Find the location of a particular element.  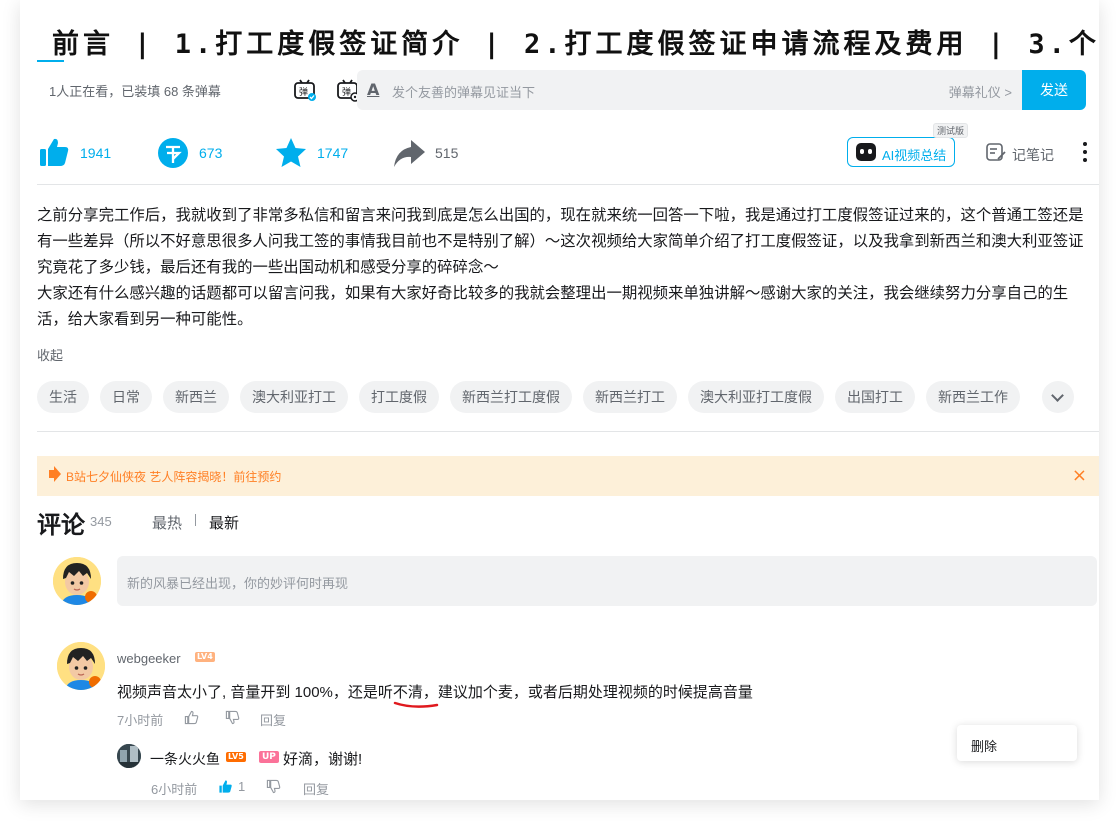

share-arrow-icon is located at coordinates (409, 153).